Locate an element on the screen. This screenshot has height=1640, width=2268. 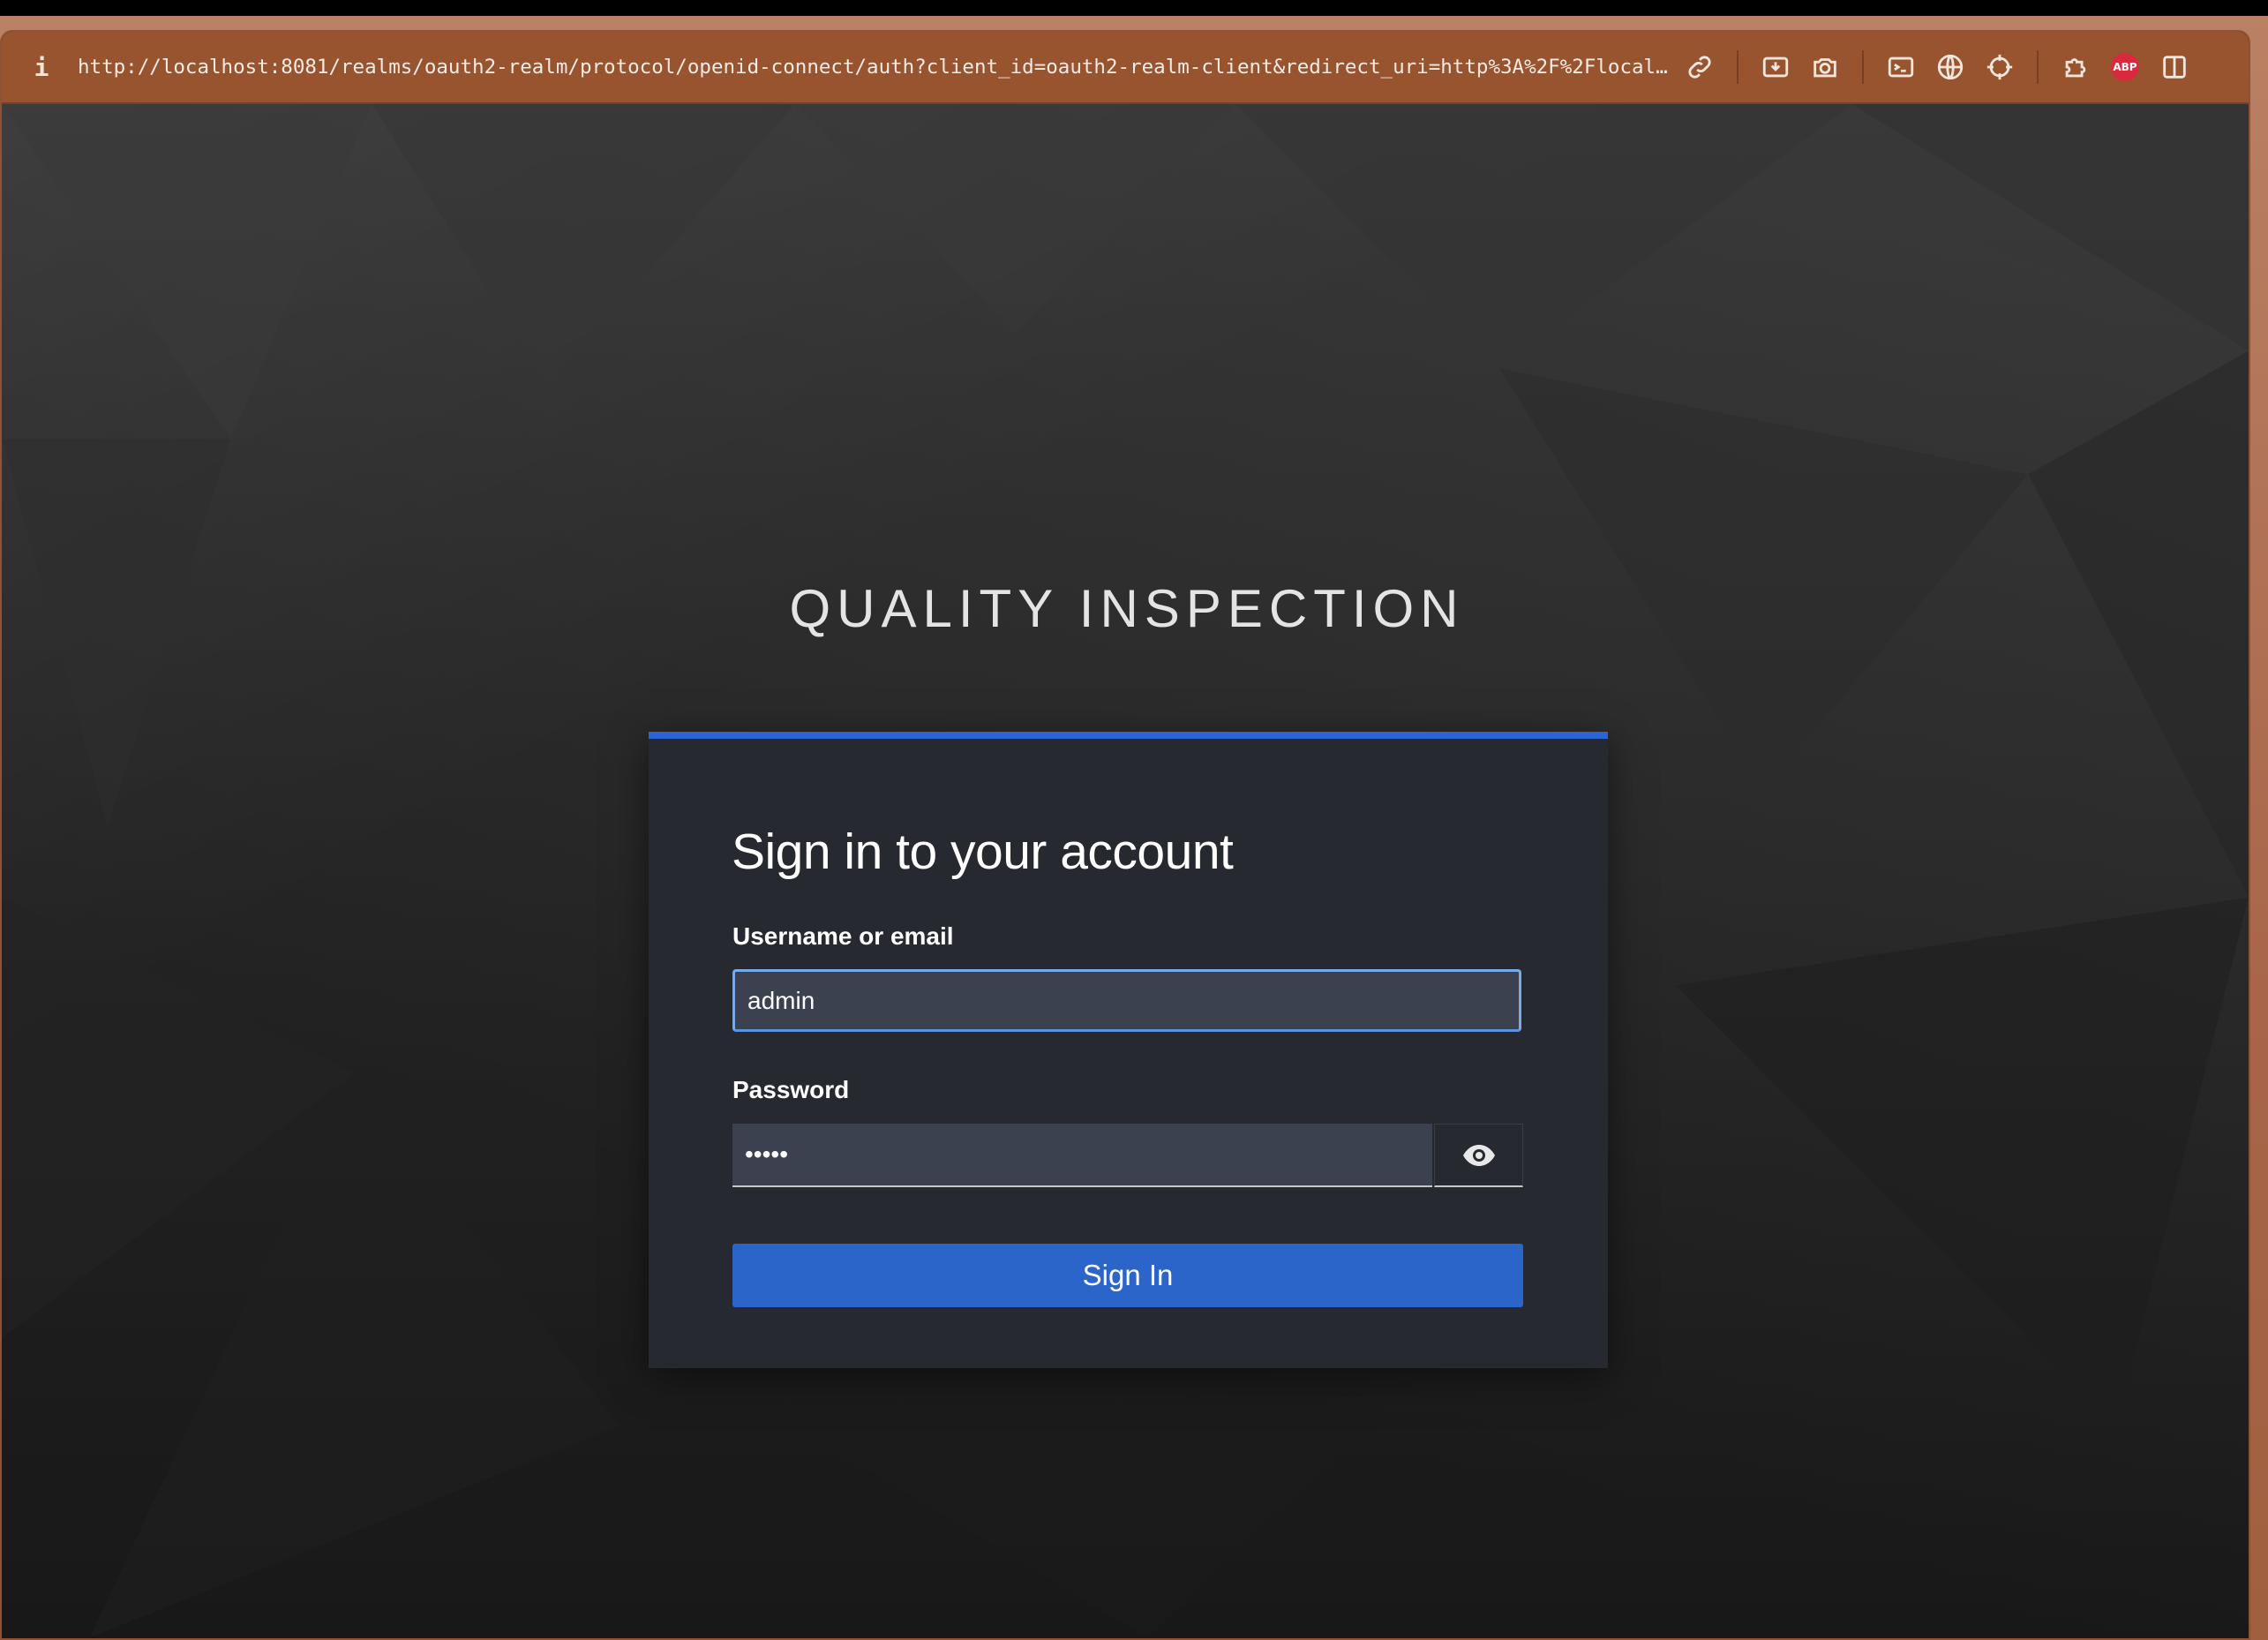
crosshair-icon is located at coordinates (1999, 67).